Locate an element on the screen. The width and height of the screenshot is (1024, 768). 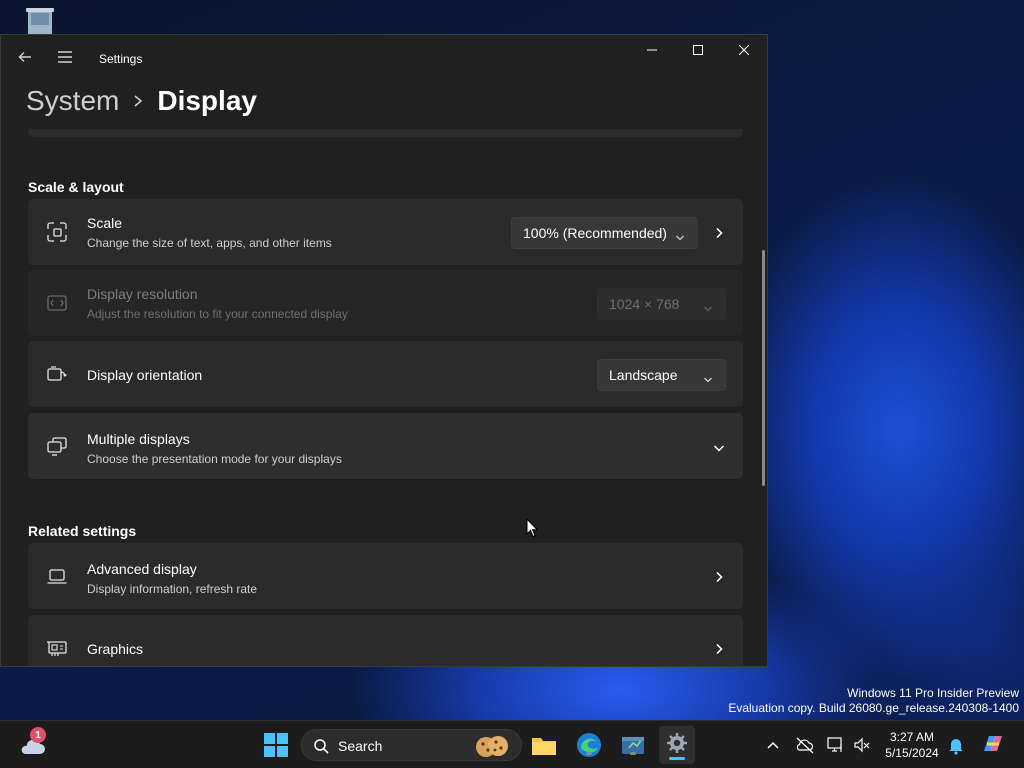
scale-dropdown: 100% (Recommended) is located at coordinates (604, 233).